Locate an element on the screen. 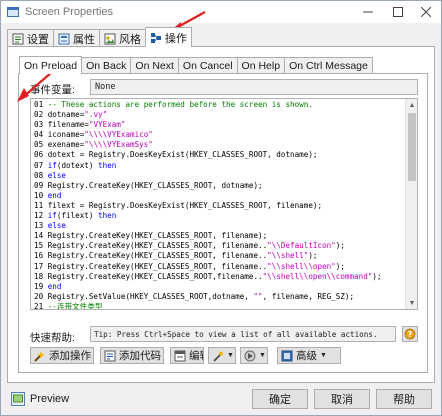 Image resolution: width=442 pixels, height=416 pixels. line-number: 15 is located at coordinates (41, 246).